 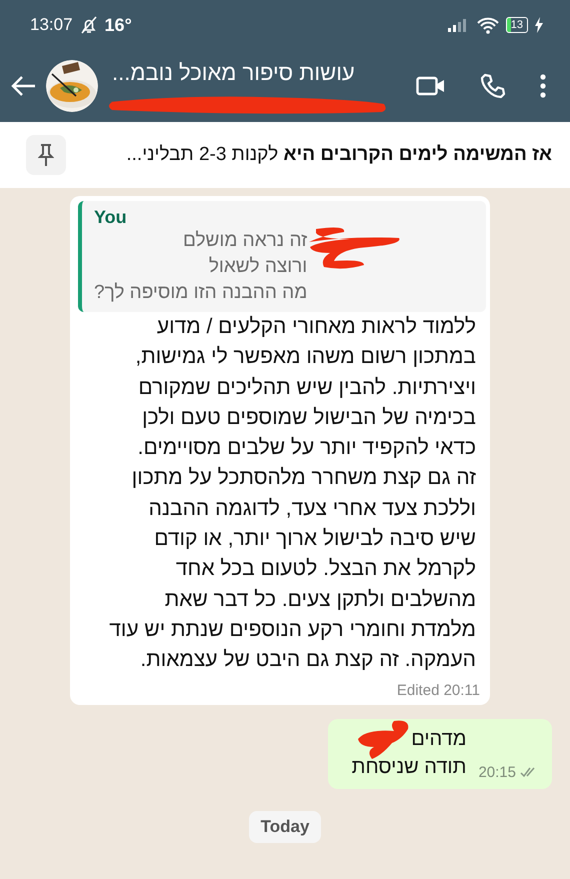 What do you see at coordinates (51, 25) in the screenshot?
I see `status-time: 13:07` at bounding box center [51, 25].